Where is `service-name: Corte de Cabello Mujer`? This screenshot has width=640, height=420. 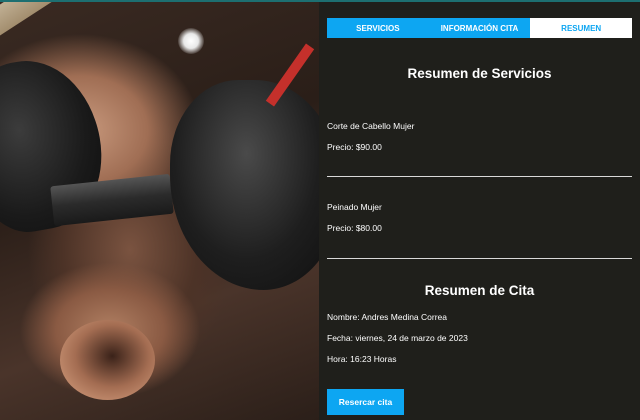
service-name: Corte de Cabello Mujer is located at coordinates (371, 126).